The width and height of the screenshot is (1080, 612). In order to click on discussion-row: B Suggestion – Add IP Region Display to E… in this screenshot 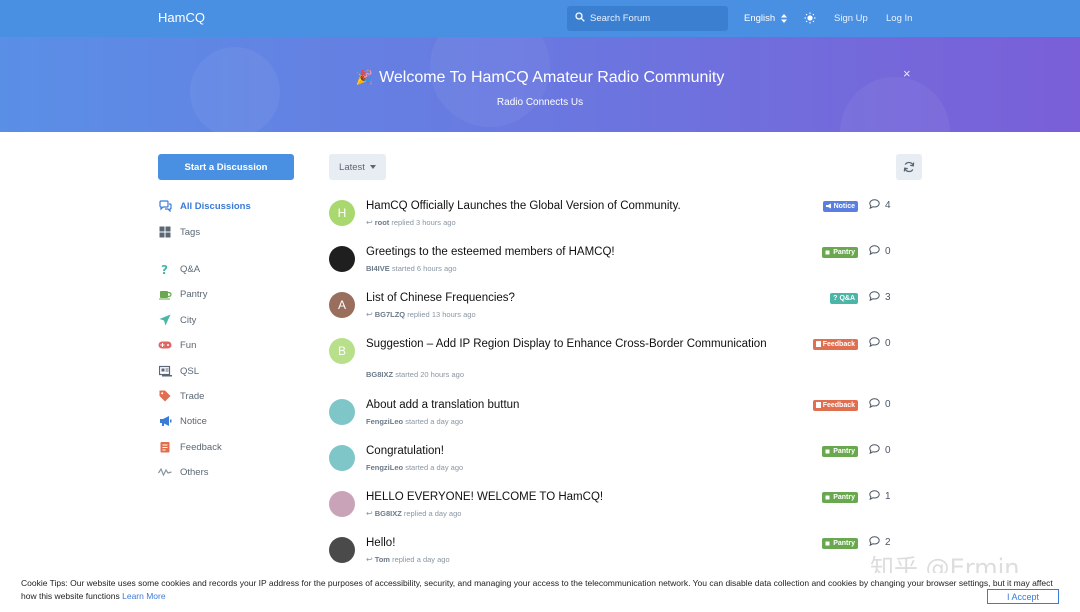, I will do `click(629, 360)`.